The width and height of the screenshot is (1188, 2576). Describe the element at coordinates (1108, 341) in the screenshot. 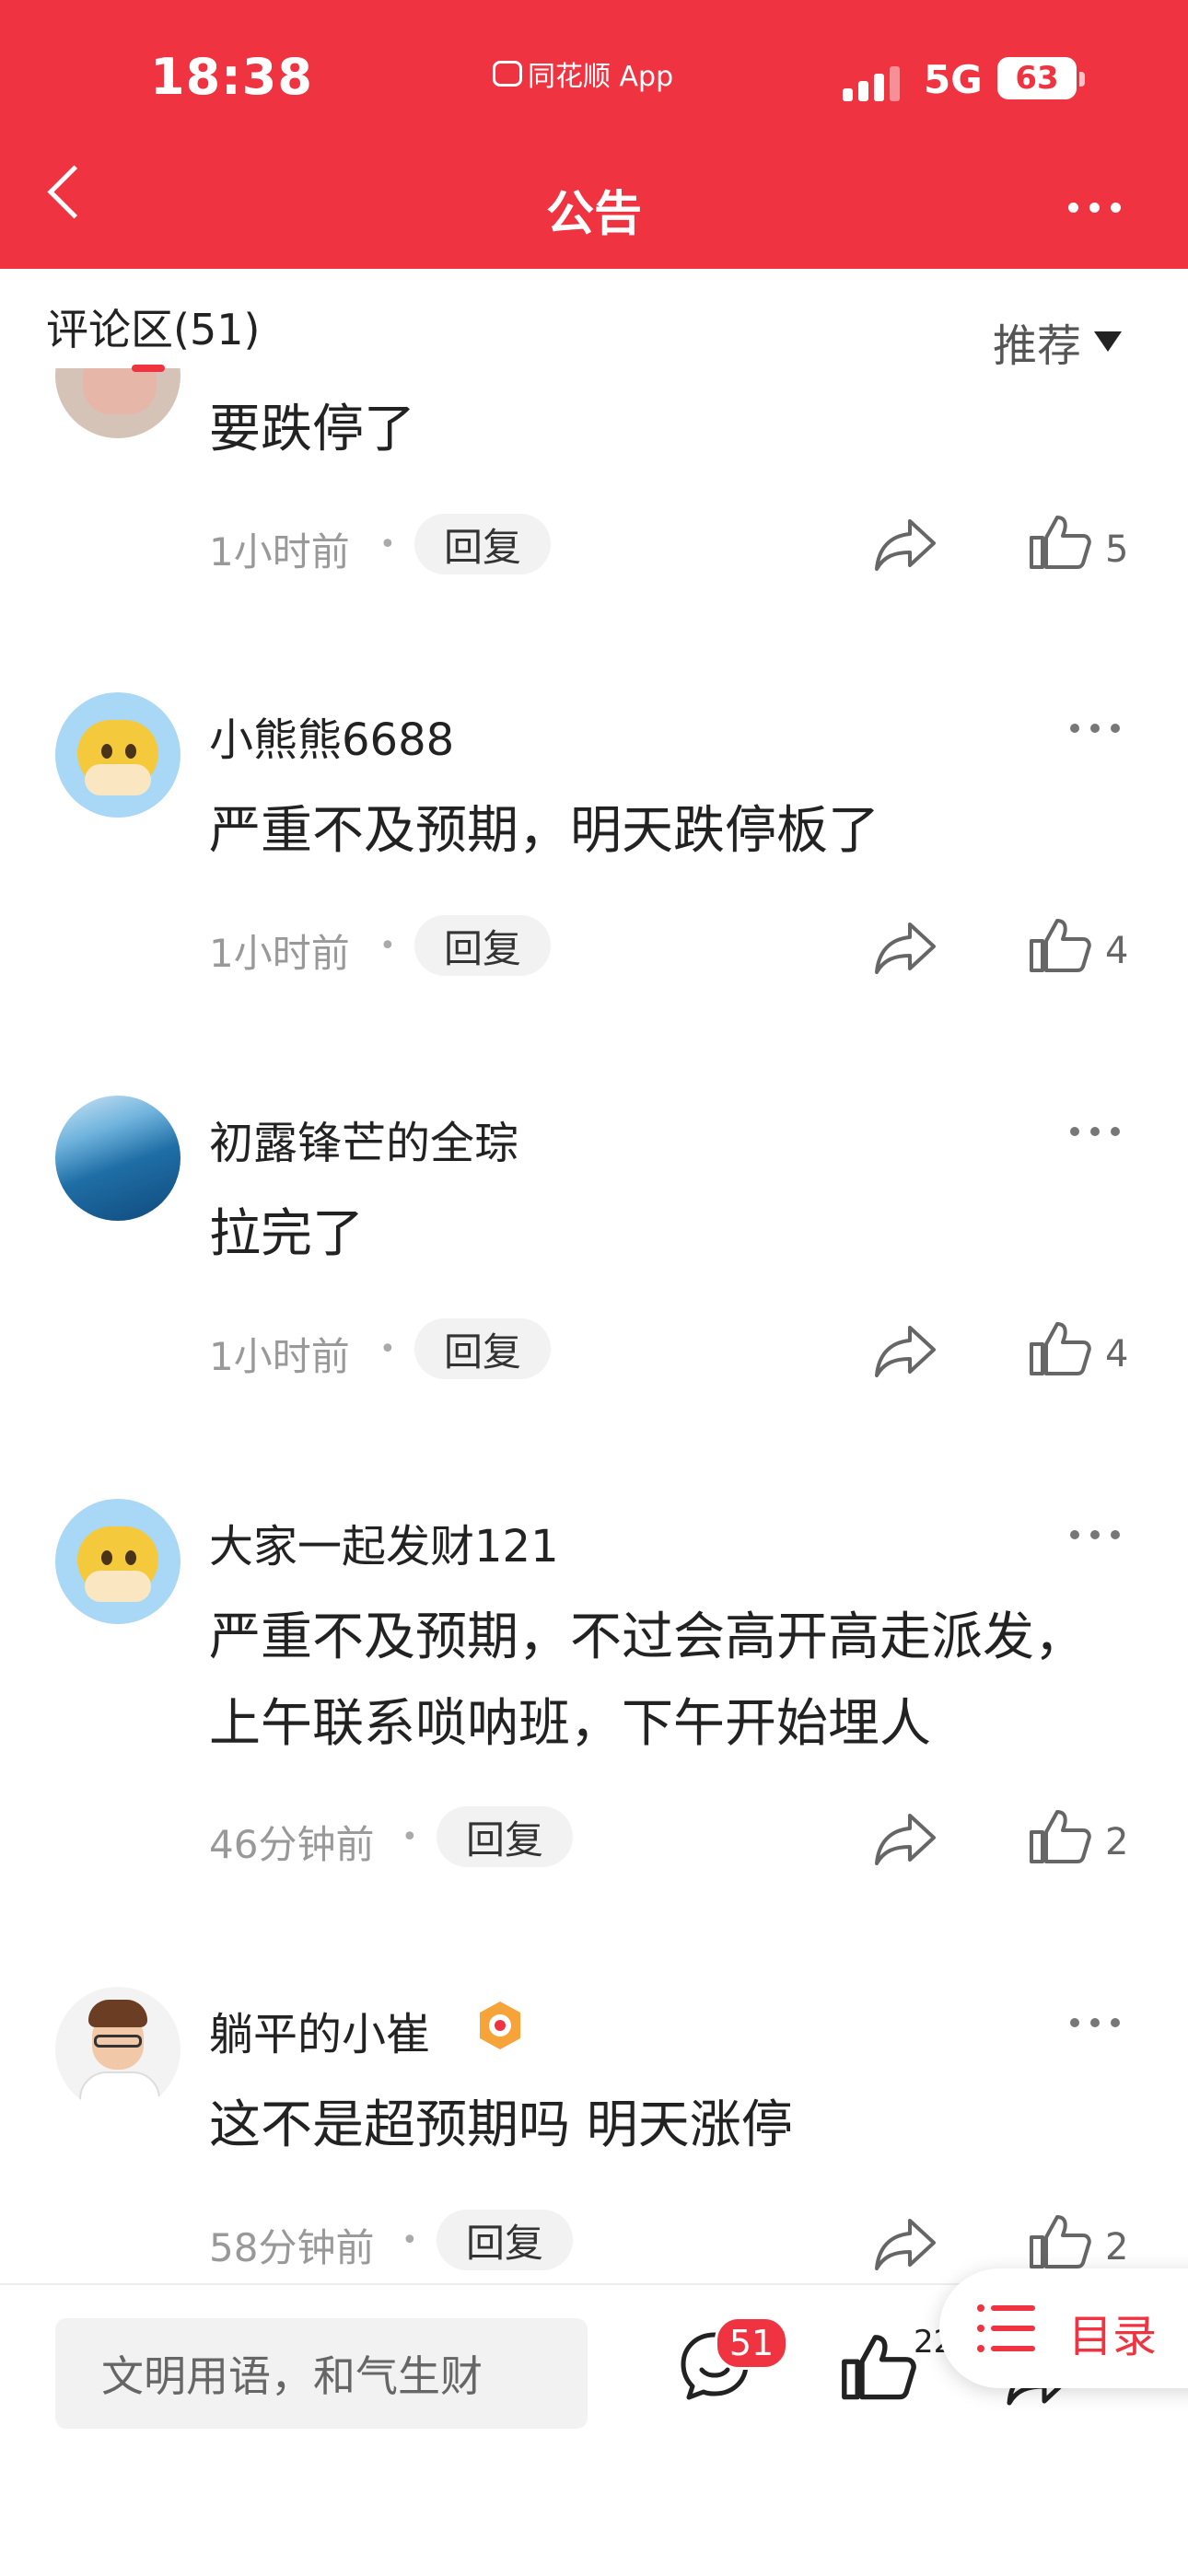

I see `caret-down-icon` at that location.